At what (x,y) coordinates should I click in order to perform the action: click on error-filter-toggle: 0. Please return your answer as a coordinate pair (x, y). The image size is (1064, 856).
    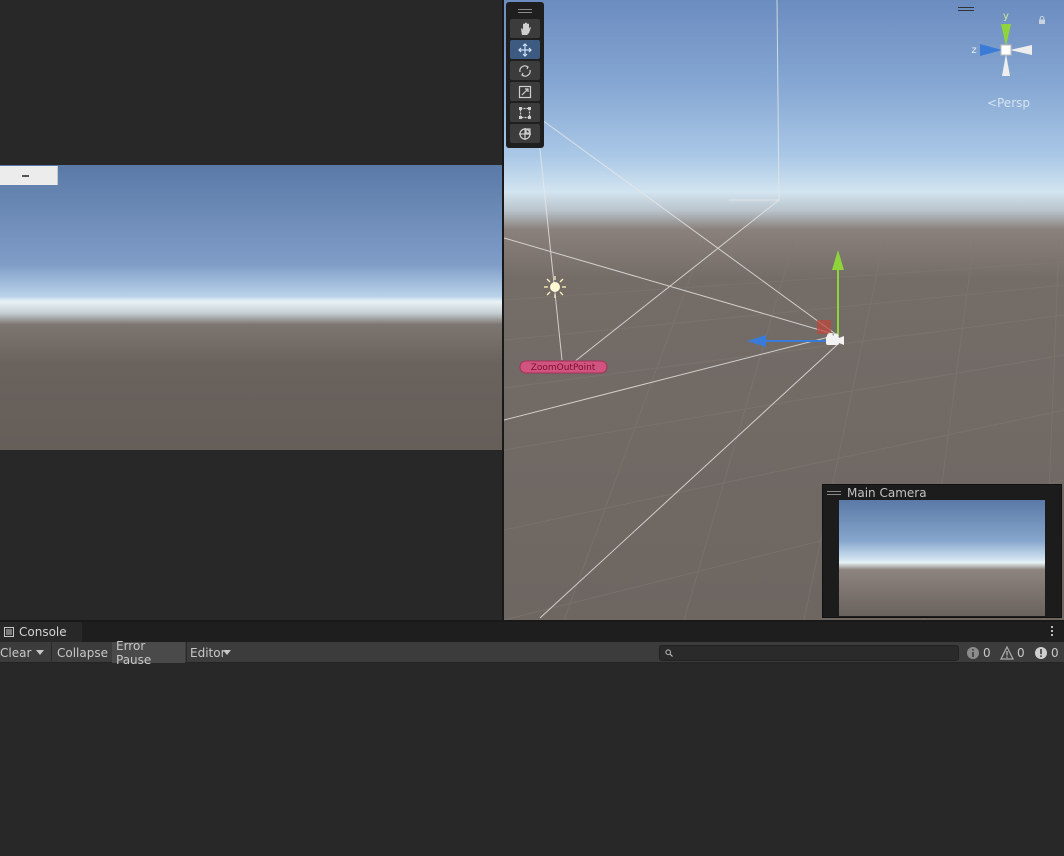
    Looking at the image, I should click on (1046, 652).